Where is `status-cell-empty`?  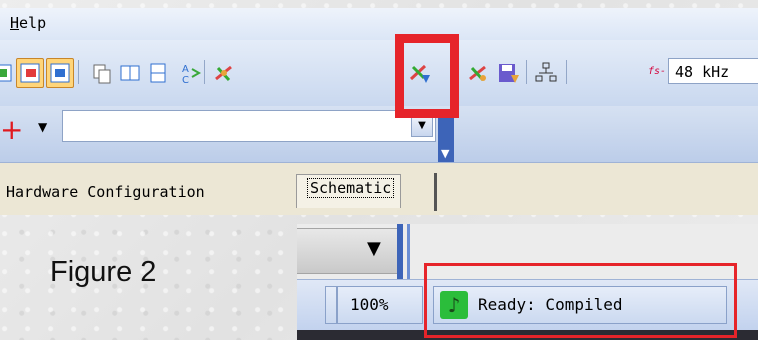
status-cell-empty is located at coordinates (331, 305).